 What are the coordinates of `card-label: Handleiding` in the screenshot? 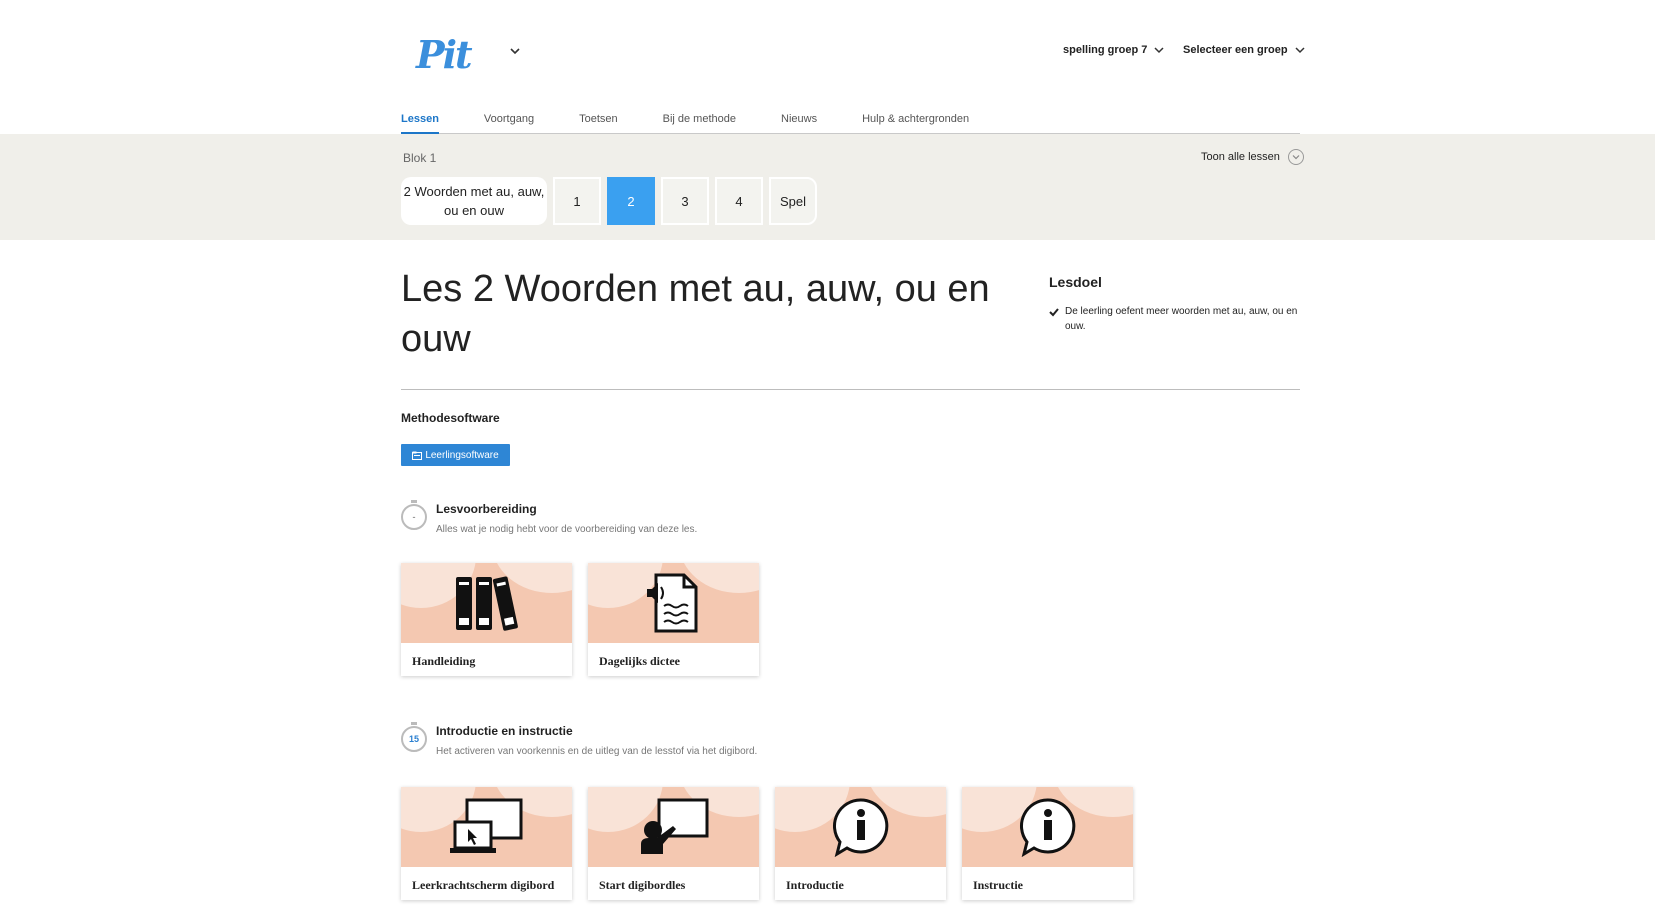 It's located at (444, 661).